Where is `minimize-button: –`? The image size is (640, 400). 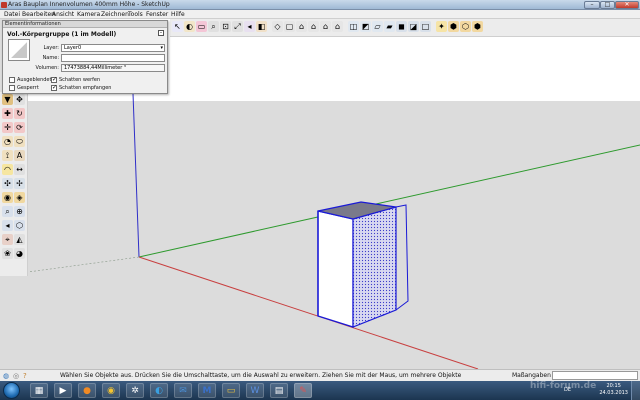 minimize-button: – is located at coordinates (592, 5).